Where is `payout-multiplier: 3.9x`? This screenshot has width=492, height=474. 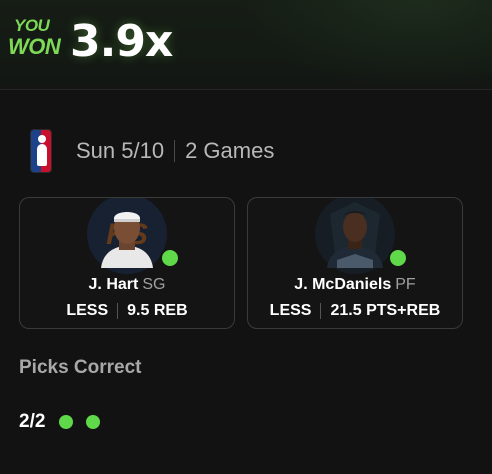 payout-multiplier: 3.9x is located at coordinates (121, 41).